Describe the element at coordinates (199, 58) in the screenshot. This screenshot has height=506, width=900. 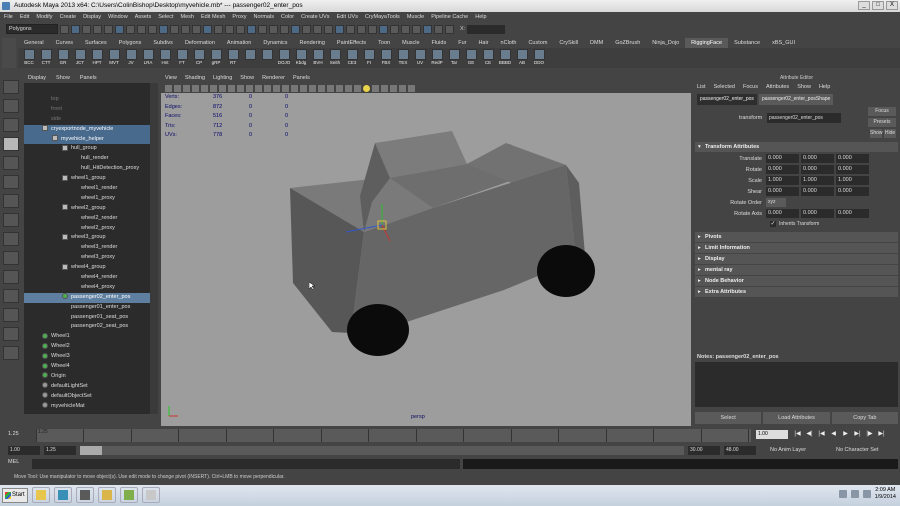
I see `shelf-button: CP` at that location.